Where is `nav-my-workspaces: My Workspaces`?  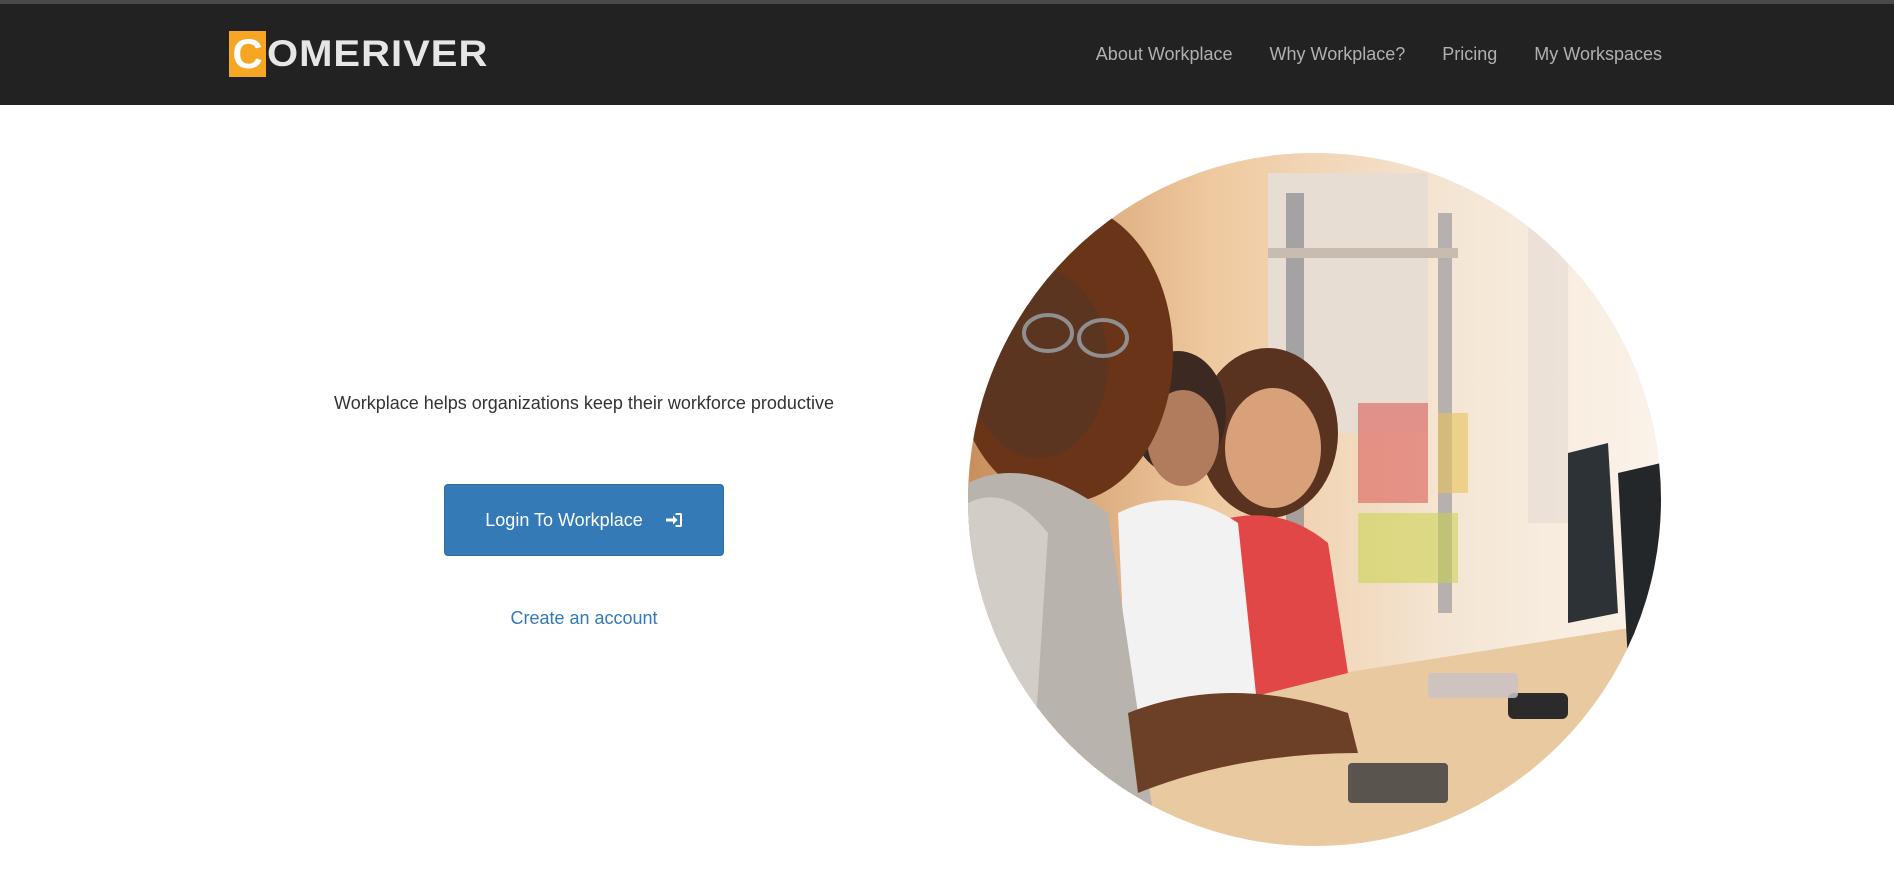 nav-my-workspaces: My Workspaces is located at coordinates (1598, 54).